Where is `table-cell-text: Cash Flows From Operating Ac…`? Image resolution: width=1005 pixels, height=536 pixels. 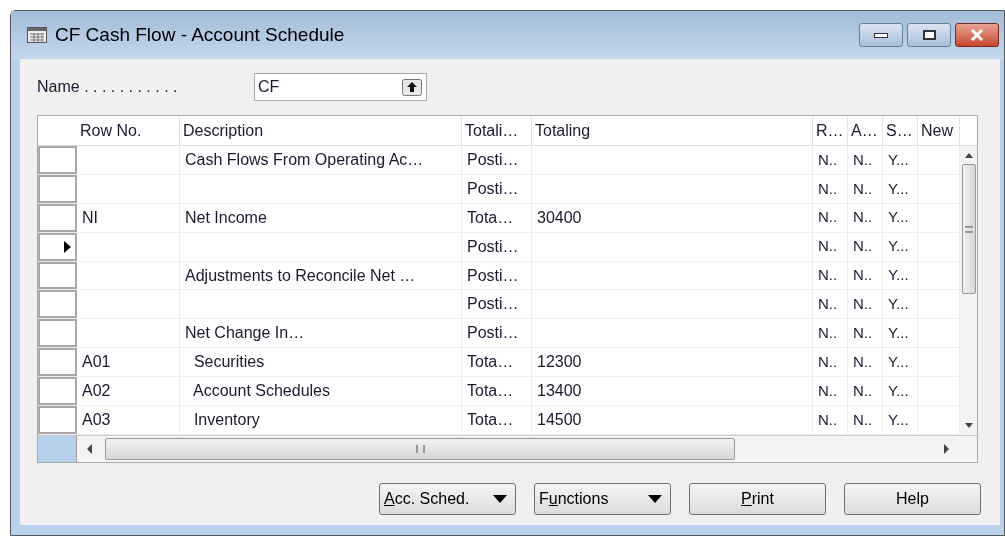 table-cell-text: Cash Flows From Operating Ac… is located at coordinates (304, 159).